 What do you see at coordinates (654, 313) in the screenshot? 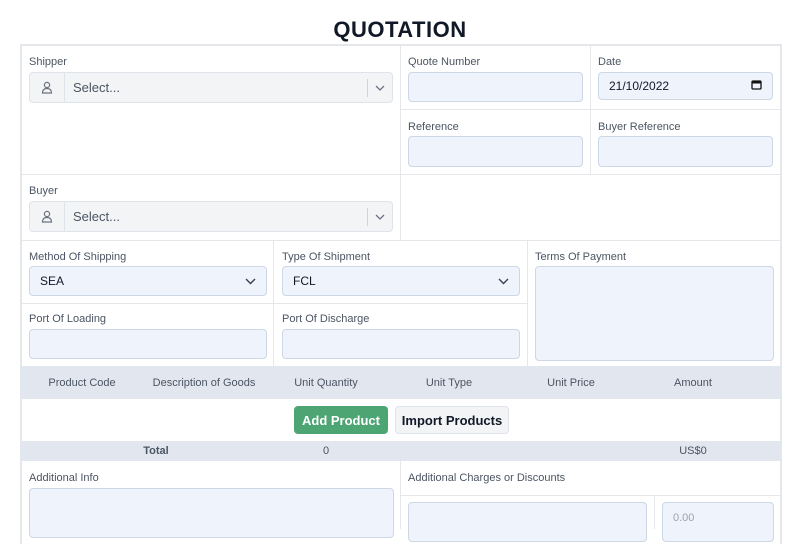
I see `terms-of-payment-textarea` at bounding box center [654, 313].